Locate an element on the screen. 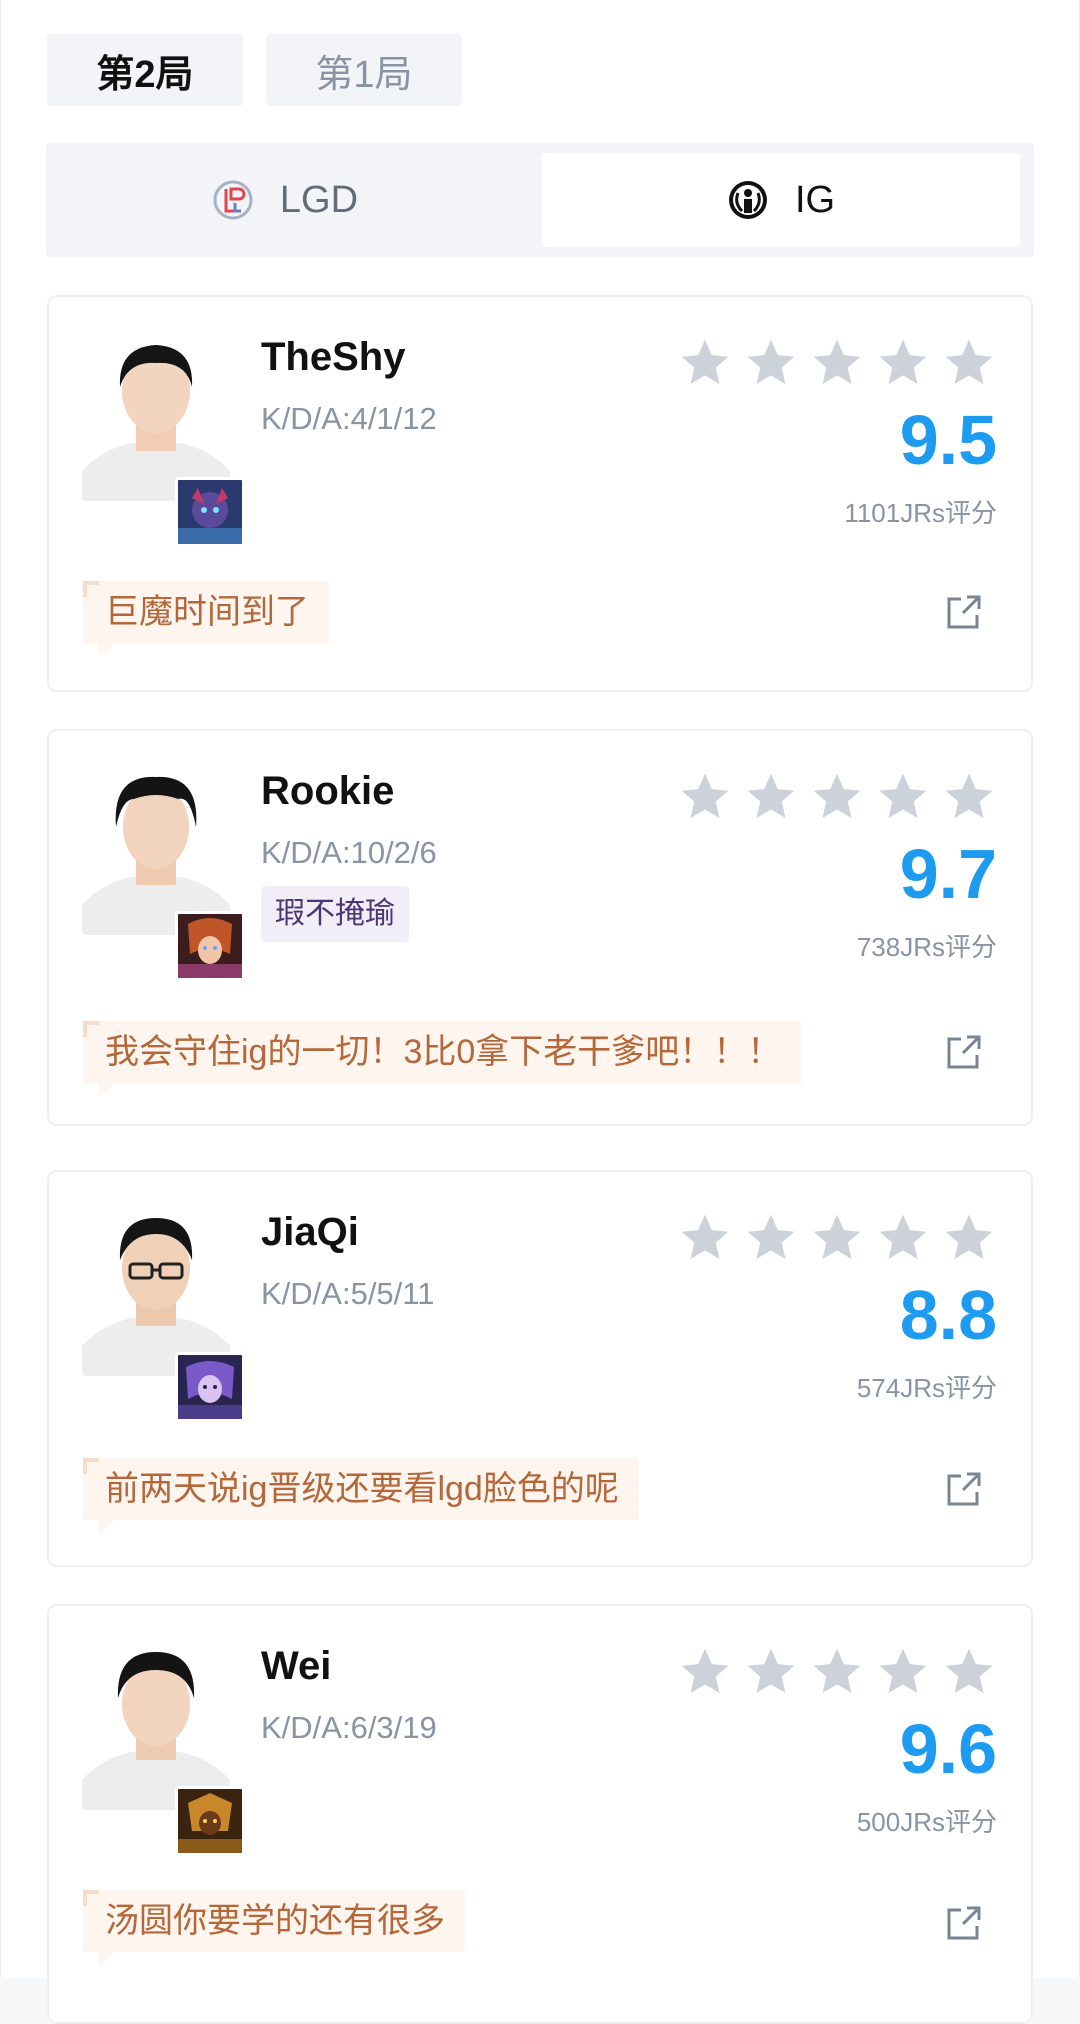 This screenshot has width=1080, height=2024. top-comment: 汤圆你要学的还有很多 is located at coordinates (274, 1928).